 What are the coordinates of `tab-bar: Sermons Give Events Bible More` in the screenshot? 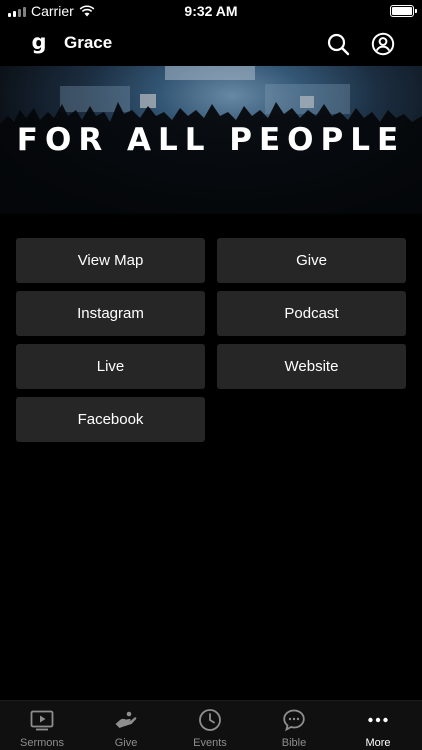 It's located at (211, 725).